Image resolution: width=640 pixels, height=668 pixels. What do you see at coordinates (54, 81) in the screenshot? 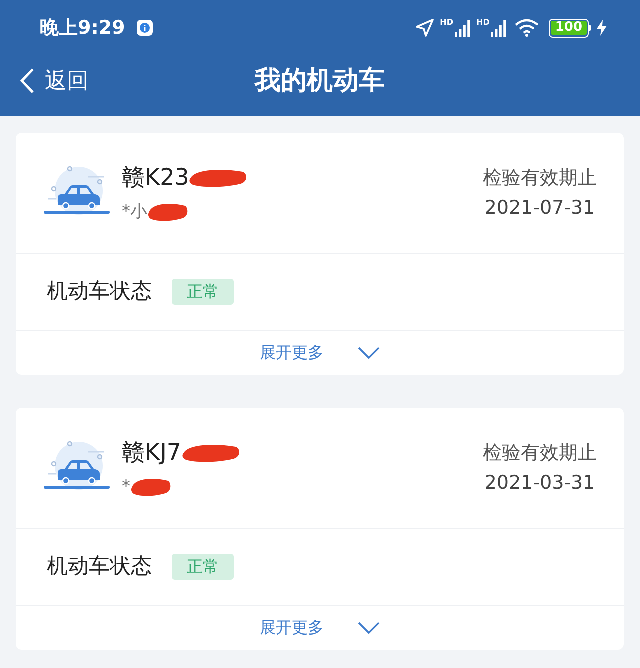
I see `back-button: 返回` at bounding box center [54, 81].